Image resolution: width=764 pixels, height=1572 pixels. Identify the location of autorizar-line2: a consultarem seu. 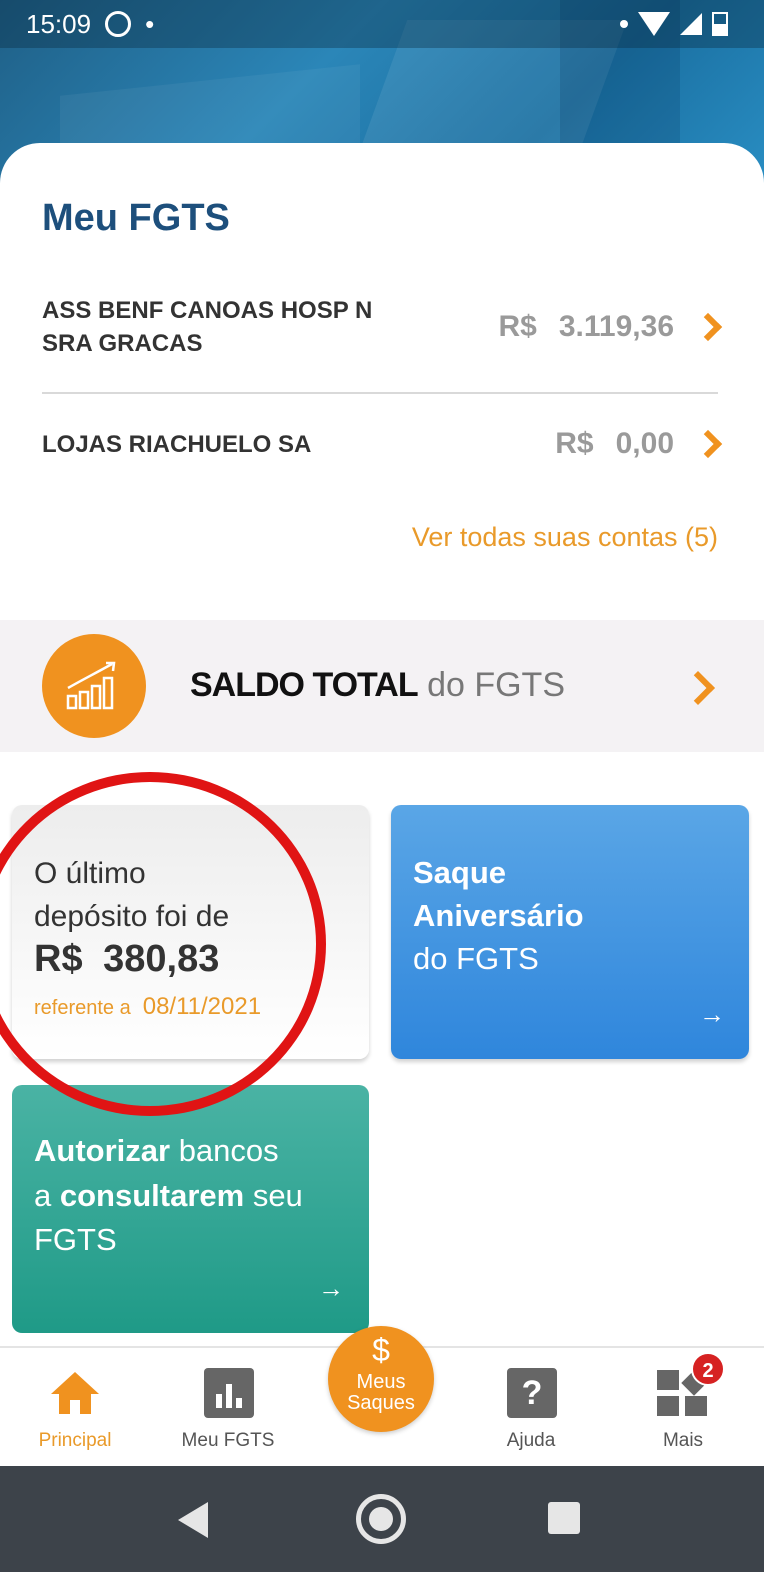
(168, 1196).